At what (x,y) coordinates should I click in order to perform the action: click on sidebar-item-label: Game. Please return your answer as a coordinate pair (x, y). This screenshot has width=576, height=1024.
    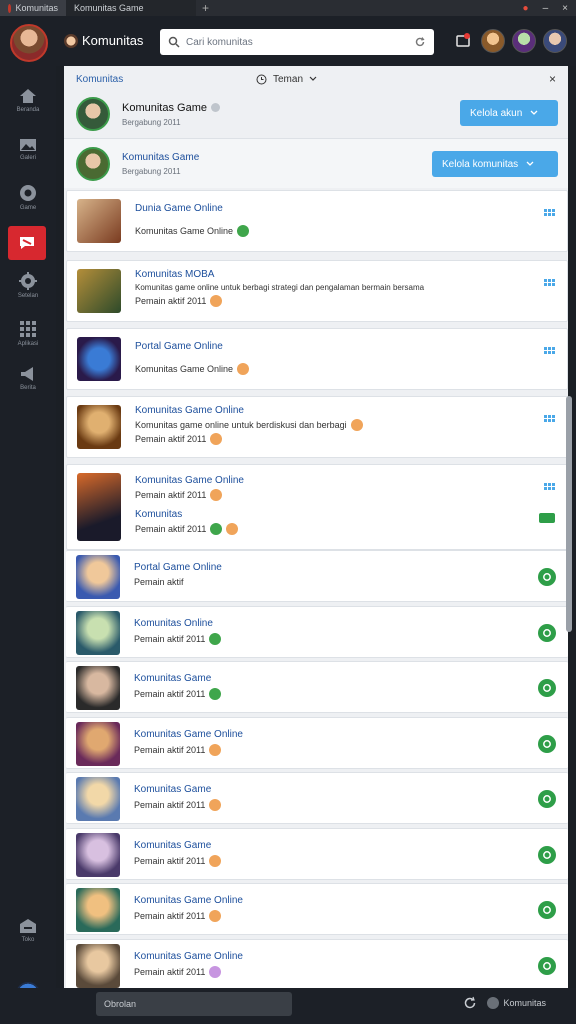
    Looking at the image, I should click on (28, 208).